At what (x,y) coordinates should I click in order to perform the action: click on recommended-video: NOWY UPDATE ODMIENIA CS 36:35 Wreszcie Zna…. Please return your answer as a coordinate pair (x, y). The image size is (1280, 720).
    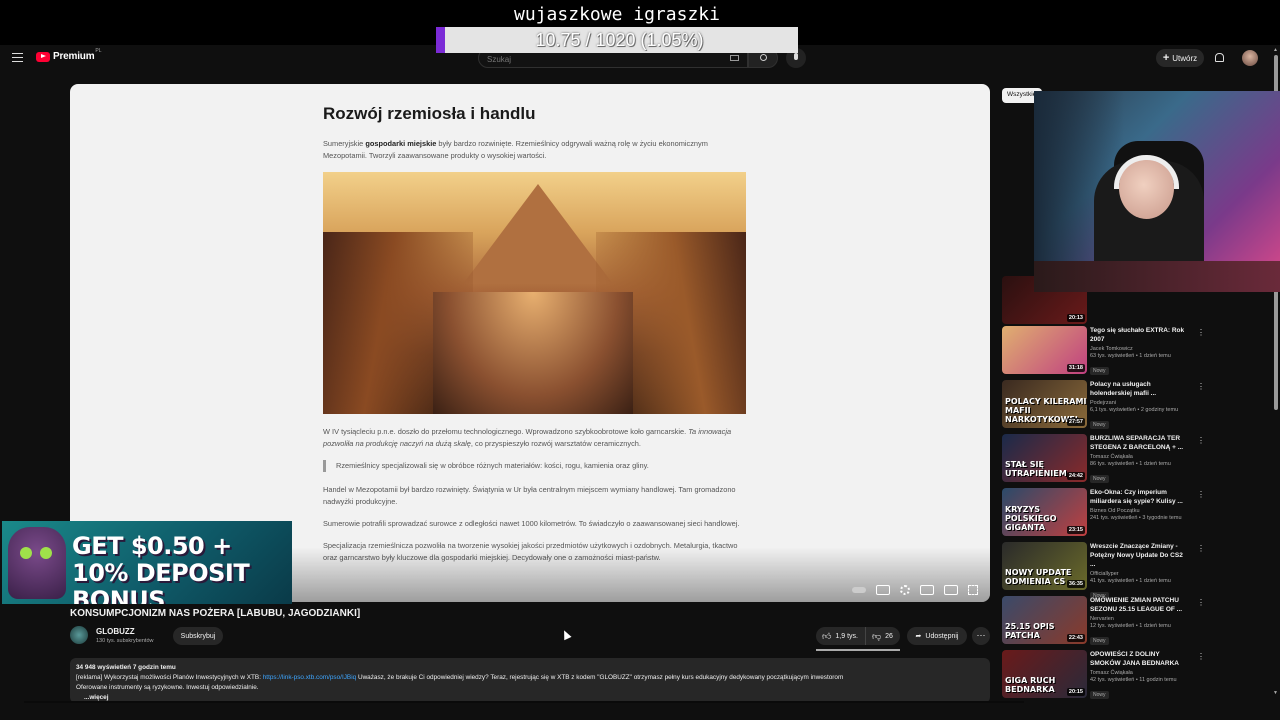
    Looking at the image, I should click on (1137, 571).